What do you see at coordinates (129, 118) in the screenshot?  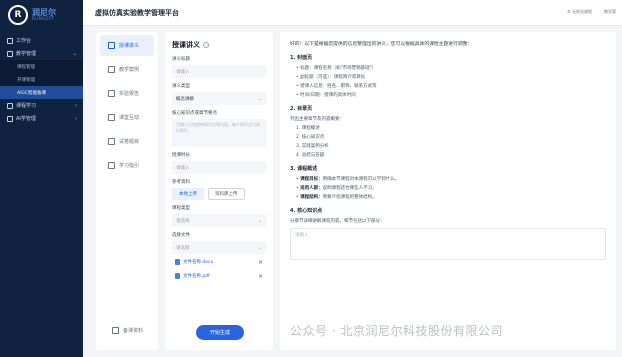 I see `tool-label: 课堂互动` at bounding box center [129, 118].